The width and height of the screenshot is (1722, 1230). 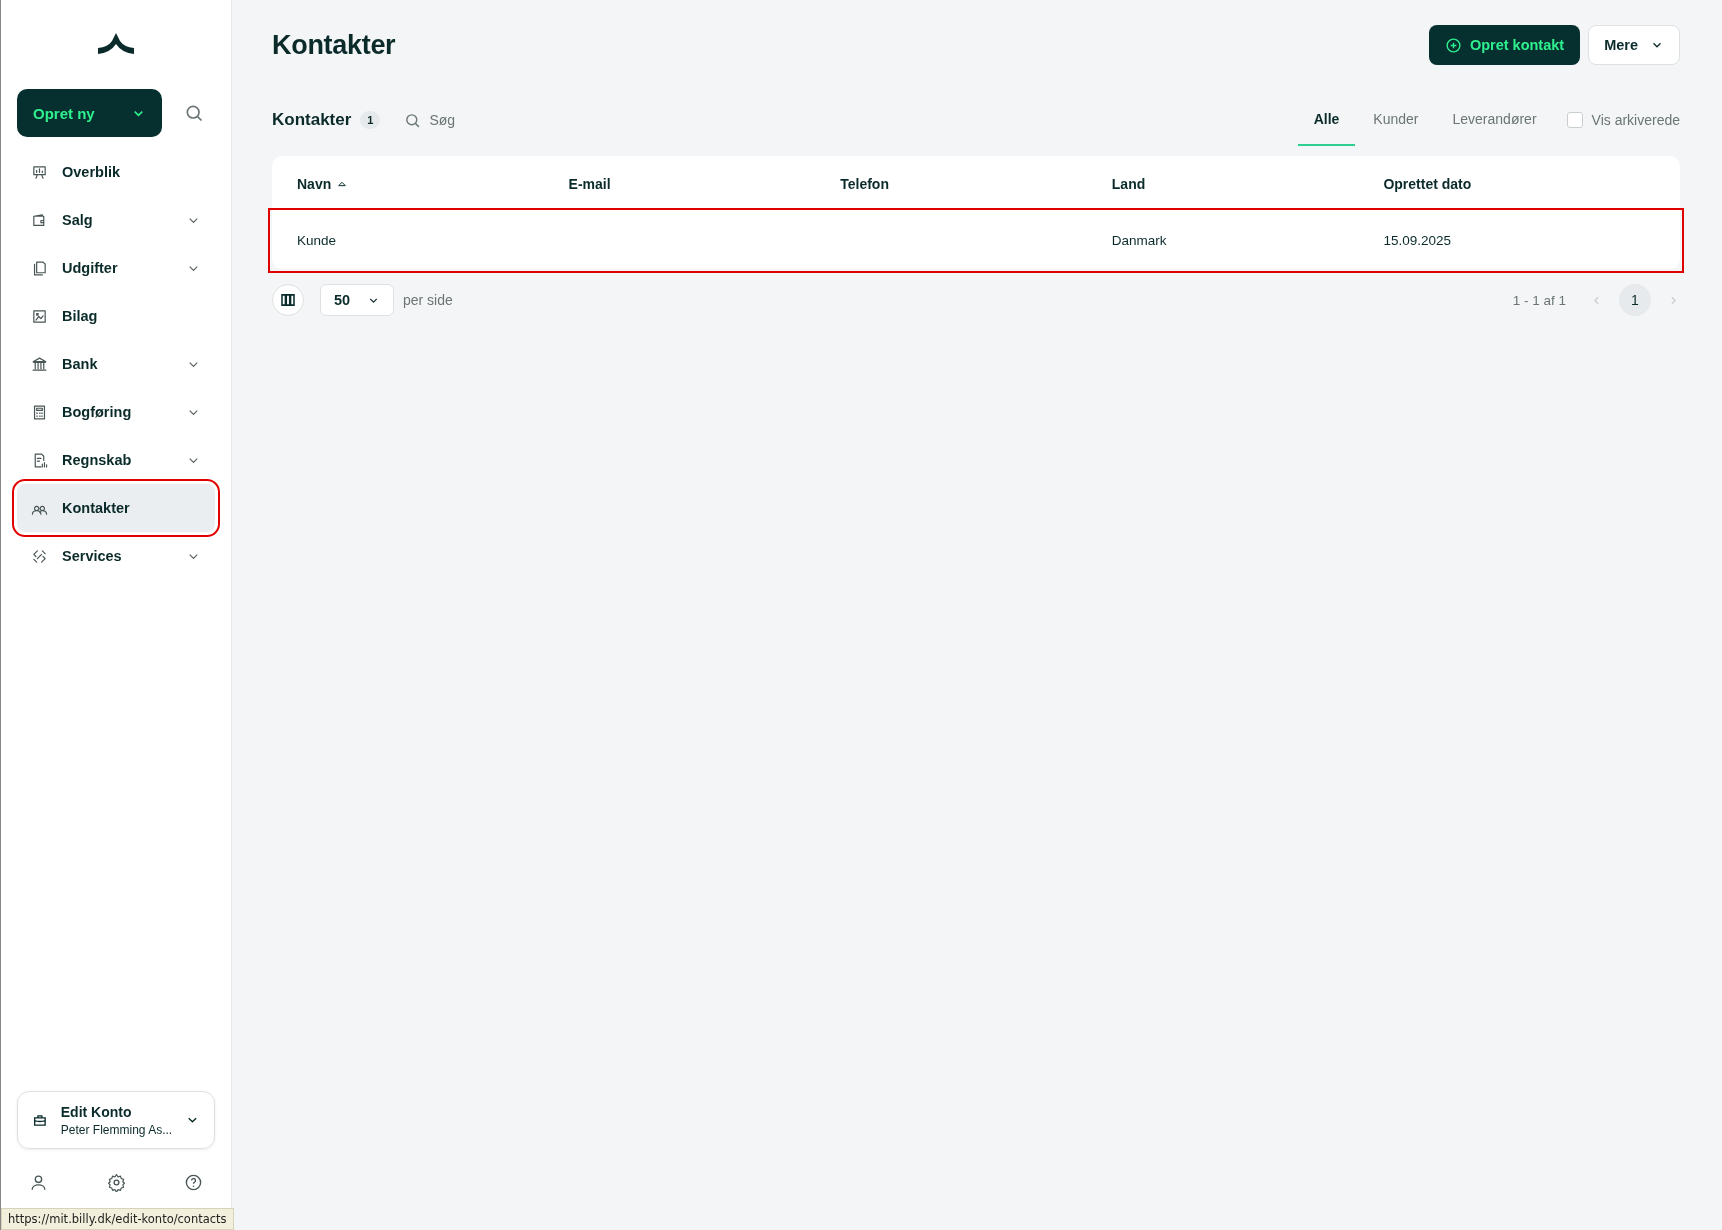 What do you see at coordinates (1539, 300) in the screenshot?
I see `page-range: 1 - 1 af 1` at bounding box center [1539, 300].